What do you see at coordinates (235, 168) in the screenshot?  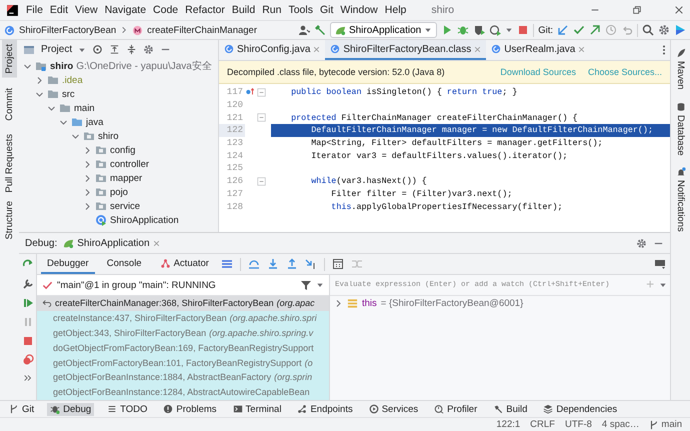 I see `line-number: 125` at bounding box center [235, 168].